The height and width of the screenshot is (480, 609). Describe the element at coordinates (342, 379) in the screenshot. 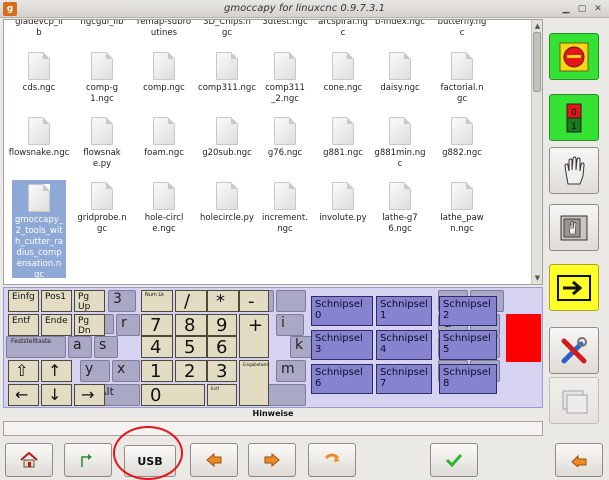

I see `snippet-button: Schnipsel 6` at that location.